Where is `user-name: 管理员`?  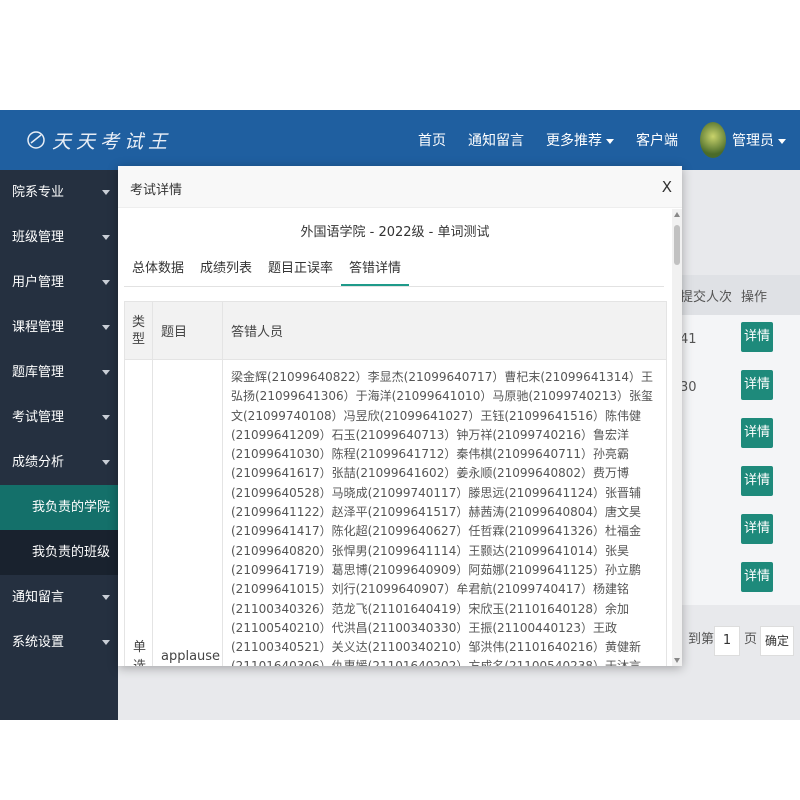
user-name: 管理员 is located at coordinates (753, 141).